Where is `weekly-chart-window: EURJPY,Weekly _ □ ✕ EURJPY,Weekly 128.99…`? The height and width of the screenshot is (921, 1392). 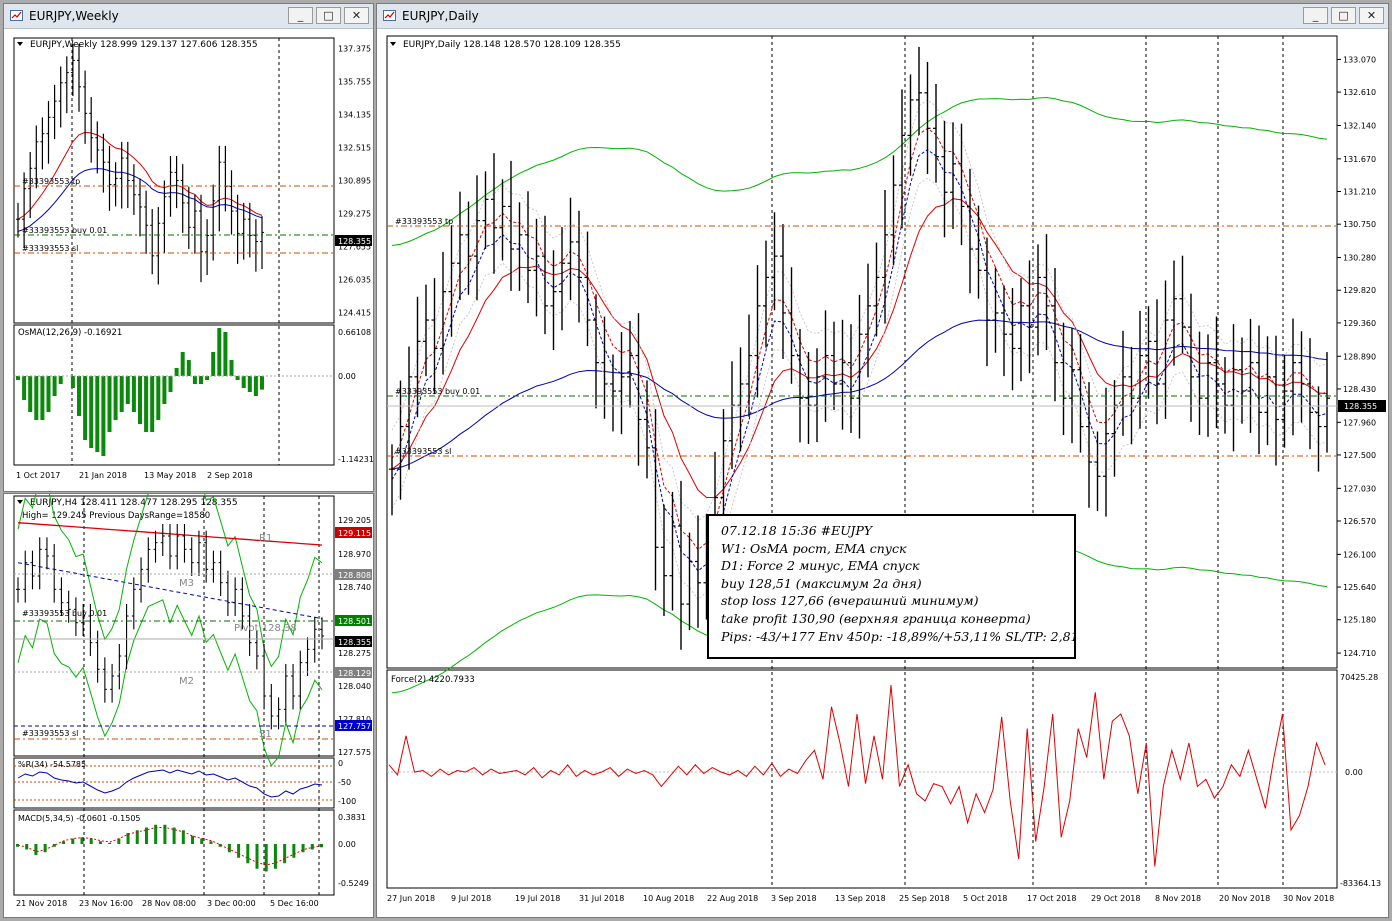
weekly-chart-window: EURJPY,Weekly _ □ ✕ EURJPY,Weekly 128.99… is located at coordinates (188, 247).